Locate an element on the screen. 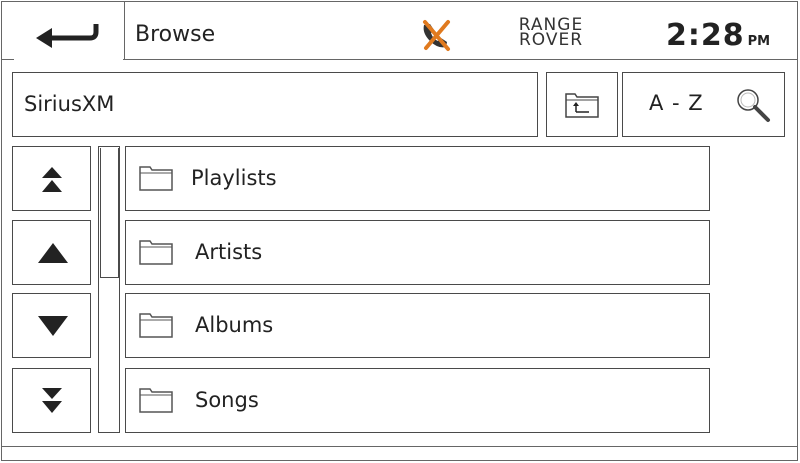  list-item-label: Artists is located at coordinates (229, 252).